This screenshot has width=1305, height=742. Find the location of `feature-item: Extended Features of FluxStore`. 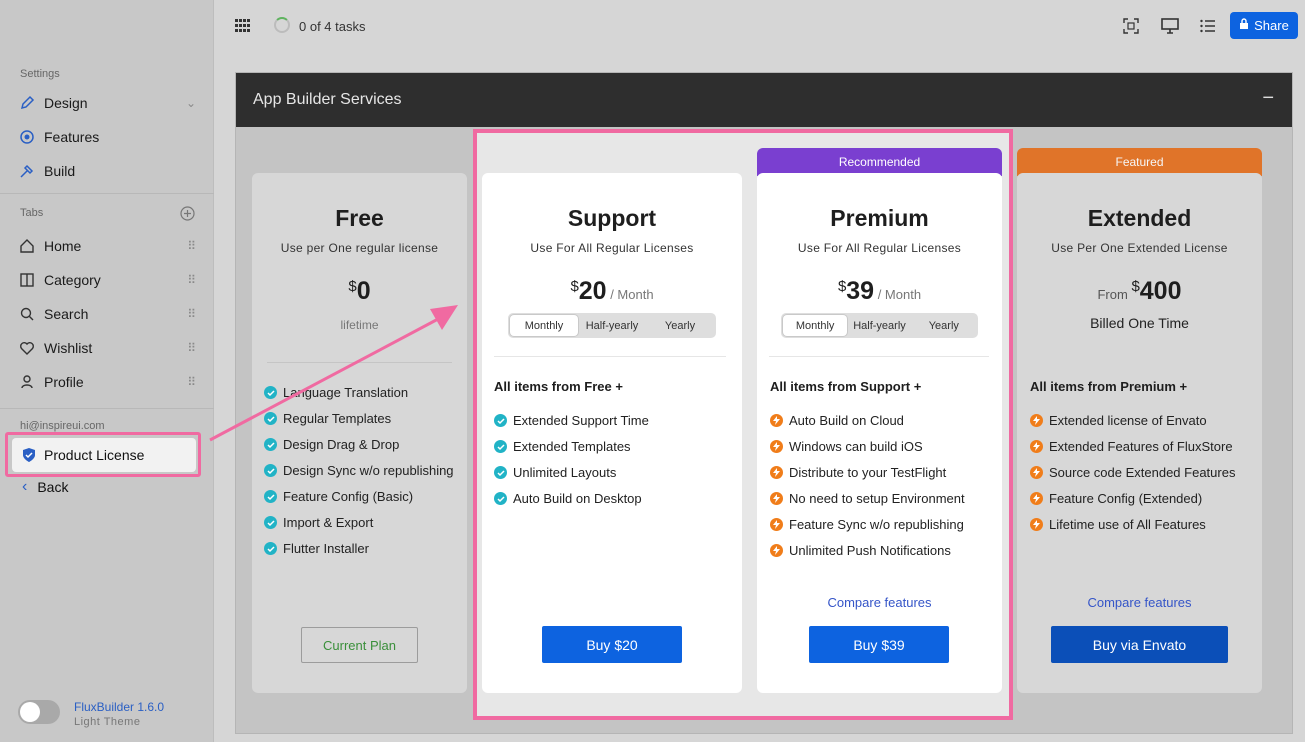

feature-item: Extended Features of FluxStore is located at coordinates (1131, 446).